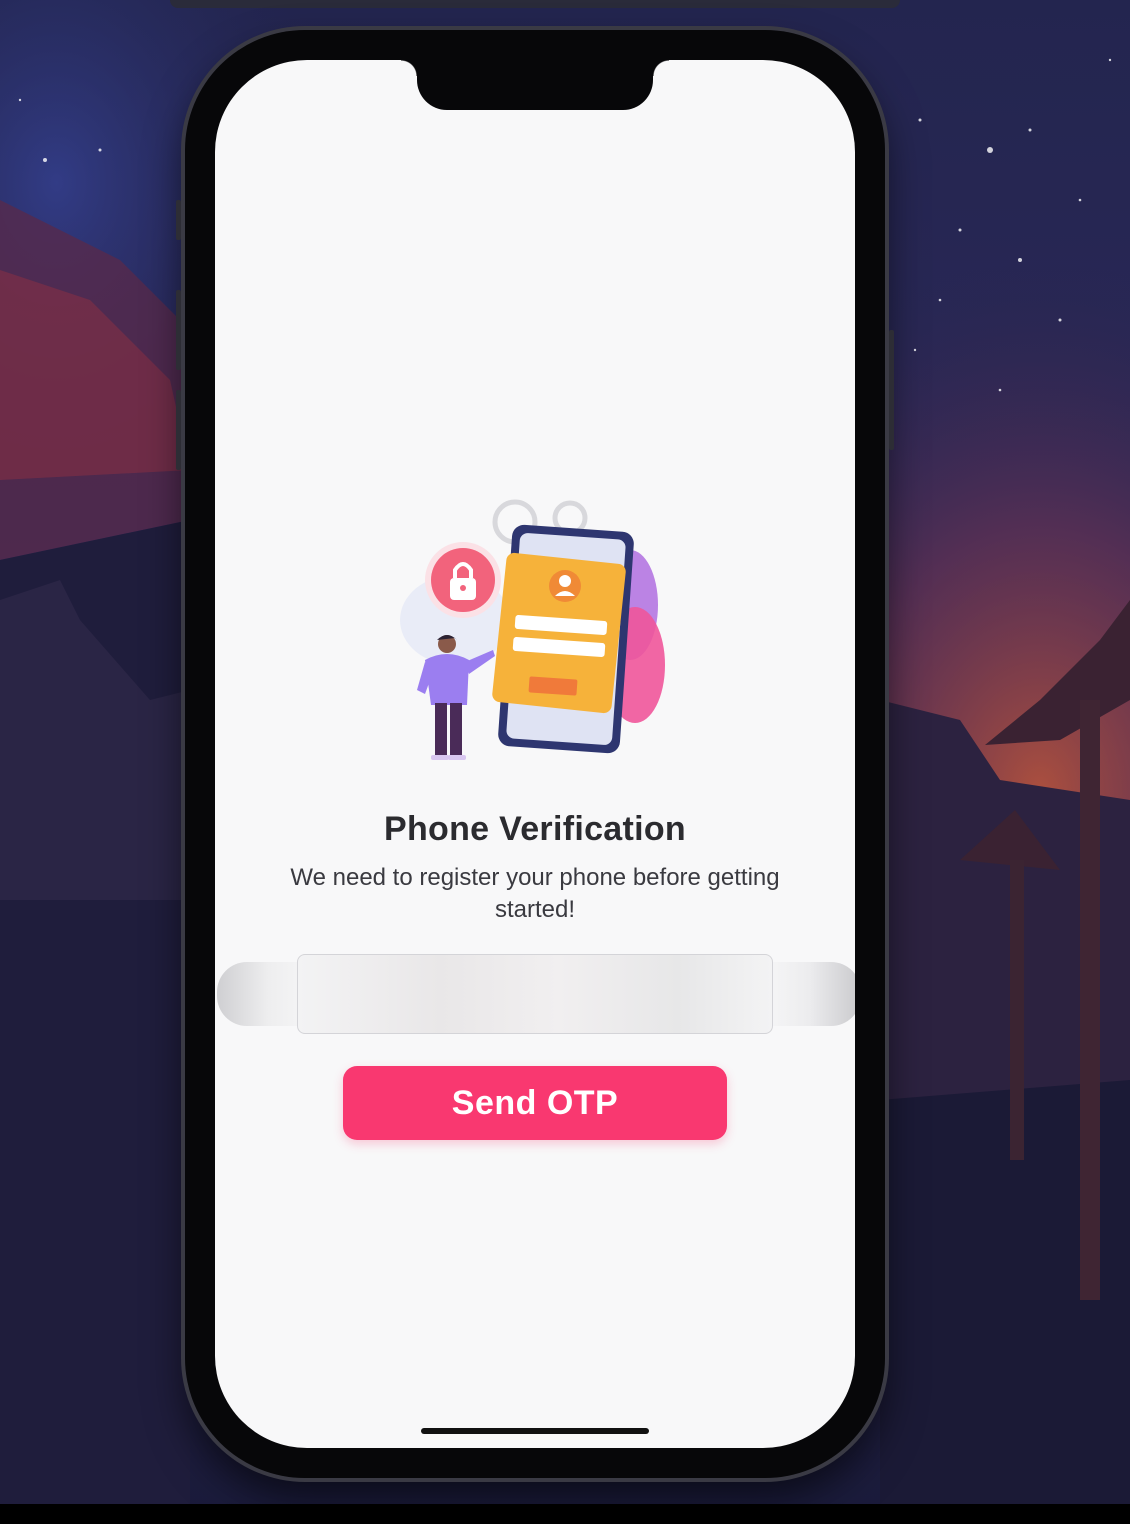 This screenshot has width=1130, height=1524. Describe the element at coordinates (178, 220) in the screenshot. I see `phone-side-button` at that location.